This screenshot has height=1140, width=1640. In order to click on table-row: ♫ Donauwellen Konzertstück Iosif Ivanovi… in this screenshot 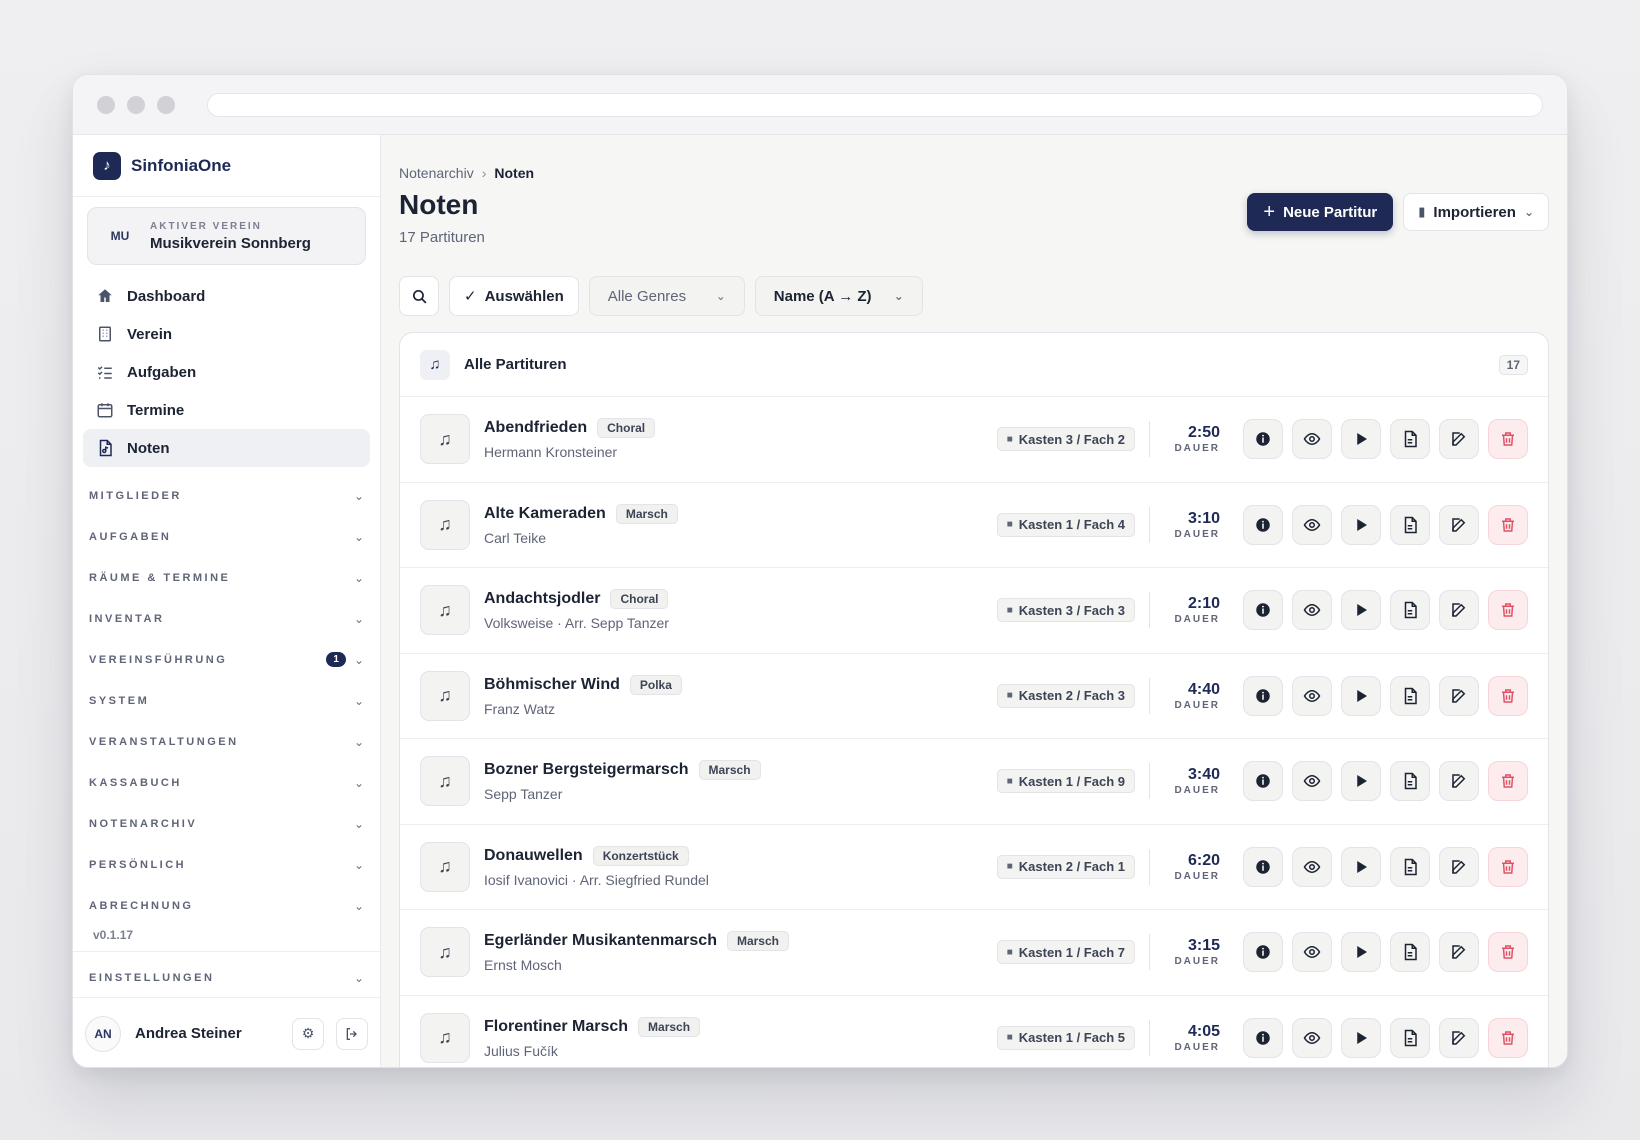, I will do `click(974, 867)`.